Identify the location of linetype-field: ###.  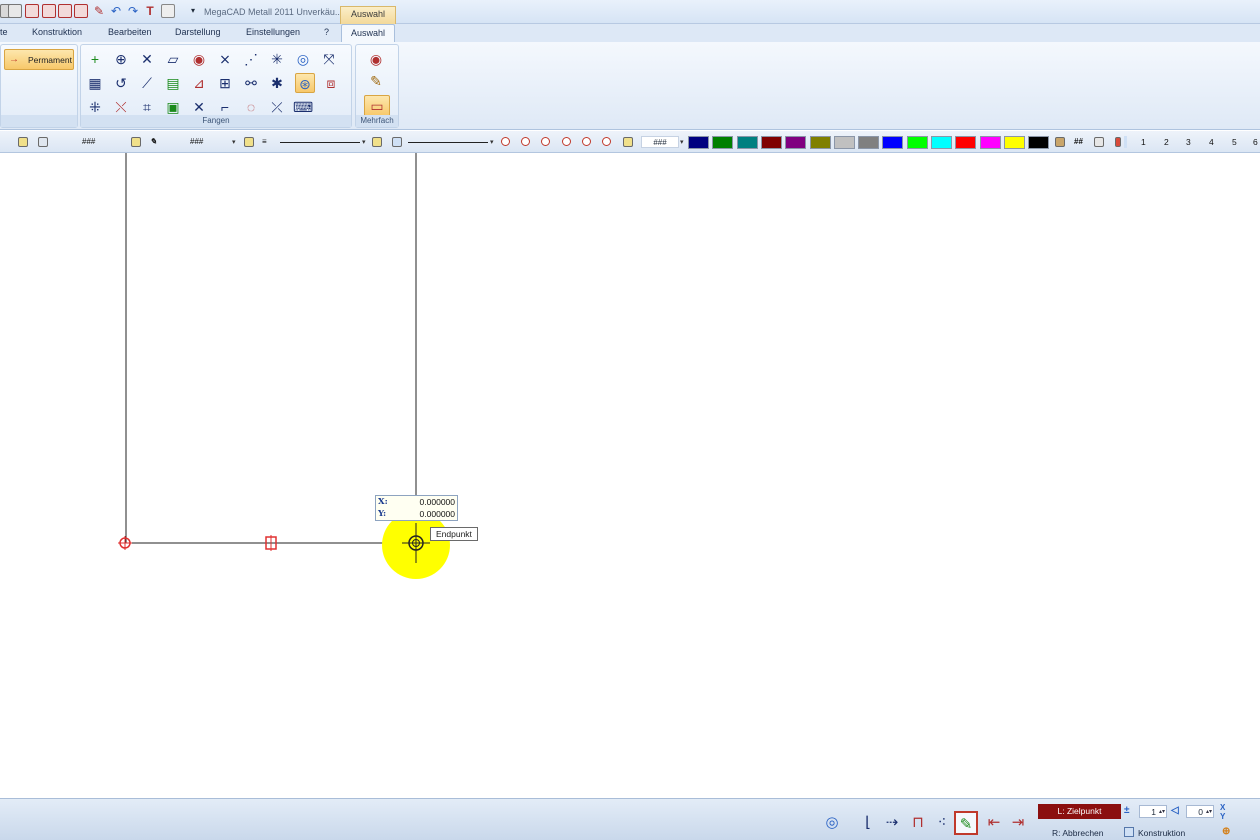
(88, 141).